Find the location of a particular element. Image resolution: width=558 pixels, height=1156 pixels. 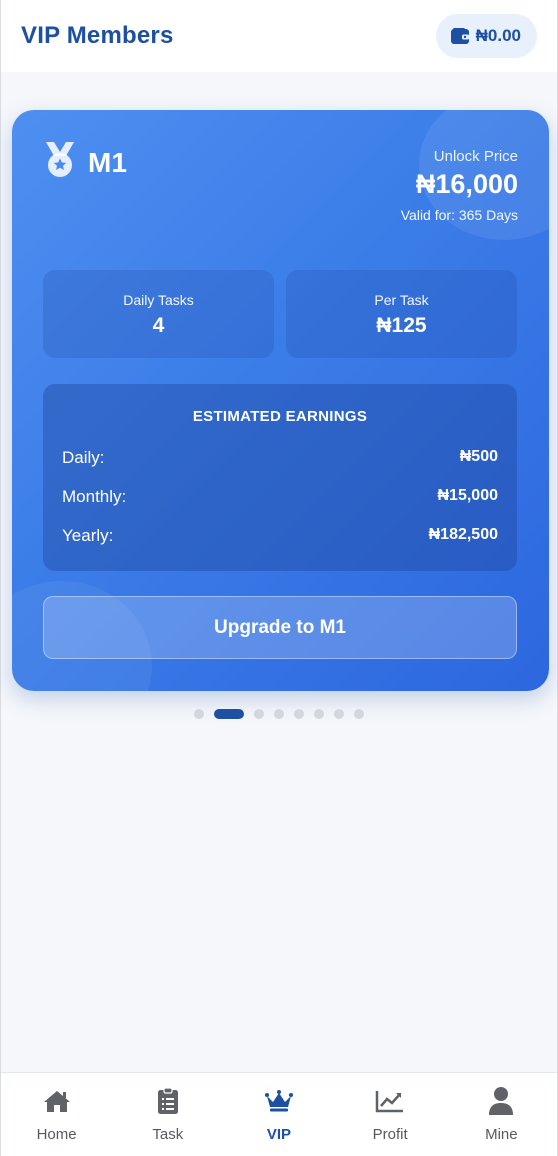

validity-text: Valid for: 365 Days is located at coordinates (459, 215).